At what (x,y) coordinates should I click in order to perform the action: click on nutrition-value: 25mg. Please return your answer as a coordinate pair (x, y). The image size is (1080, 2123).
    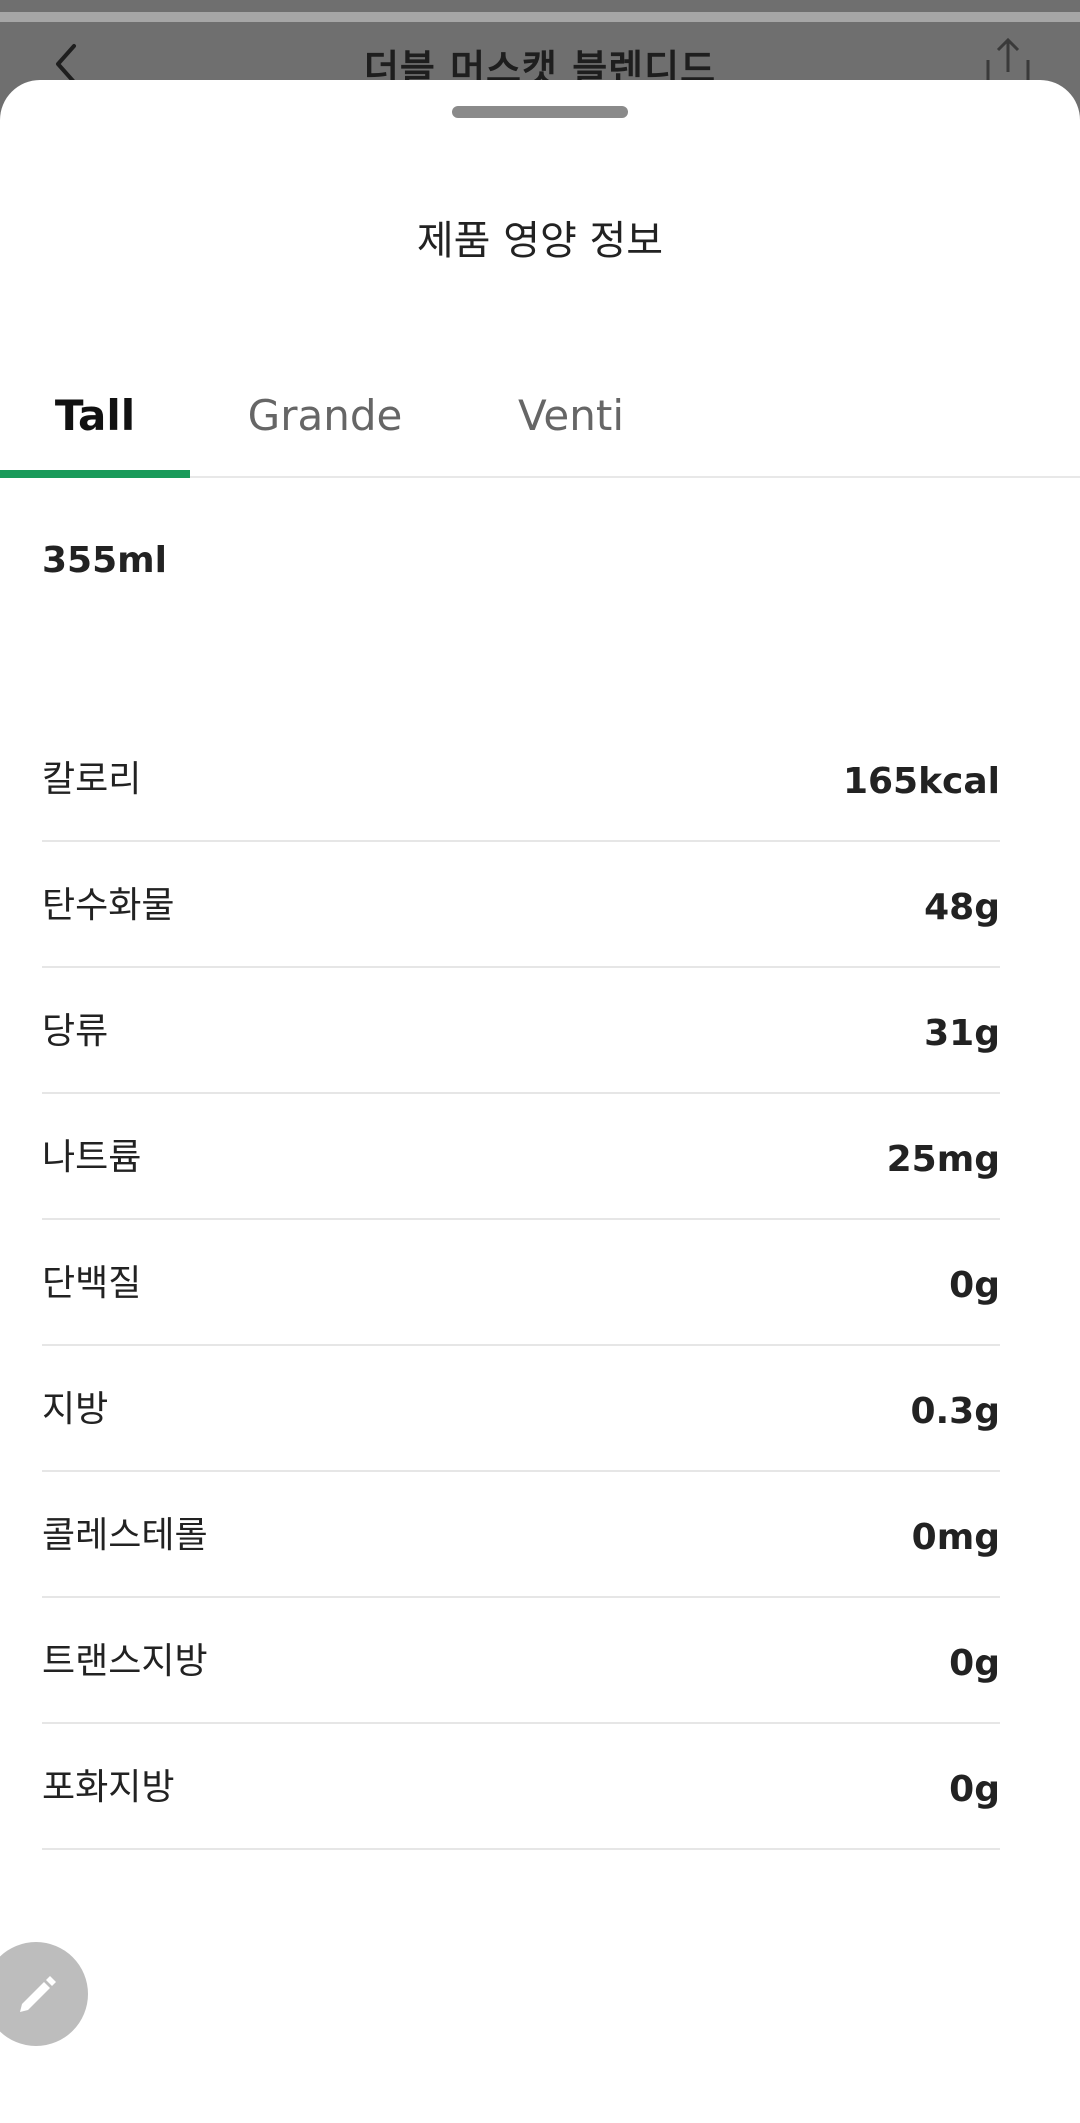
    Looking at the image, I should click on (943, 1159).